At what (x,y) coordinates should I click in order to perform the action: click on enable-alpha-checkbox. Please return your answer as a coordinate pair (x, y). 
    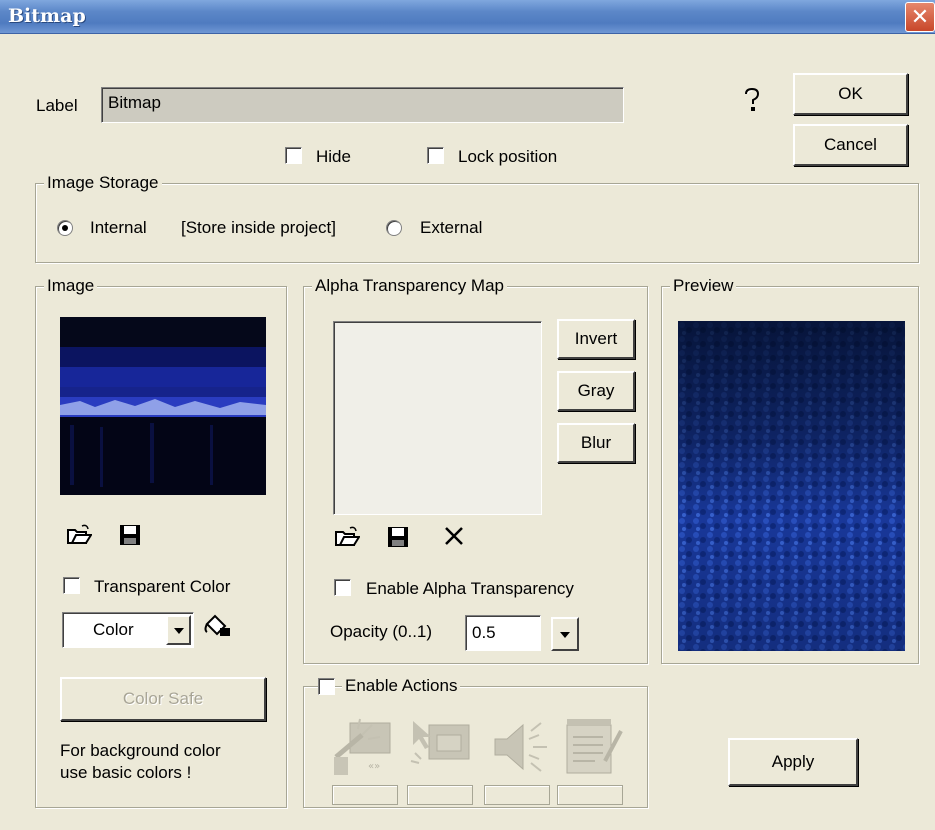
    Looking at the image, I should click on (342, 587).